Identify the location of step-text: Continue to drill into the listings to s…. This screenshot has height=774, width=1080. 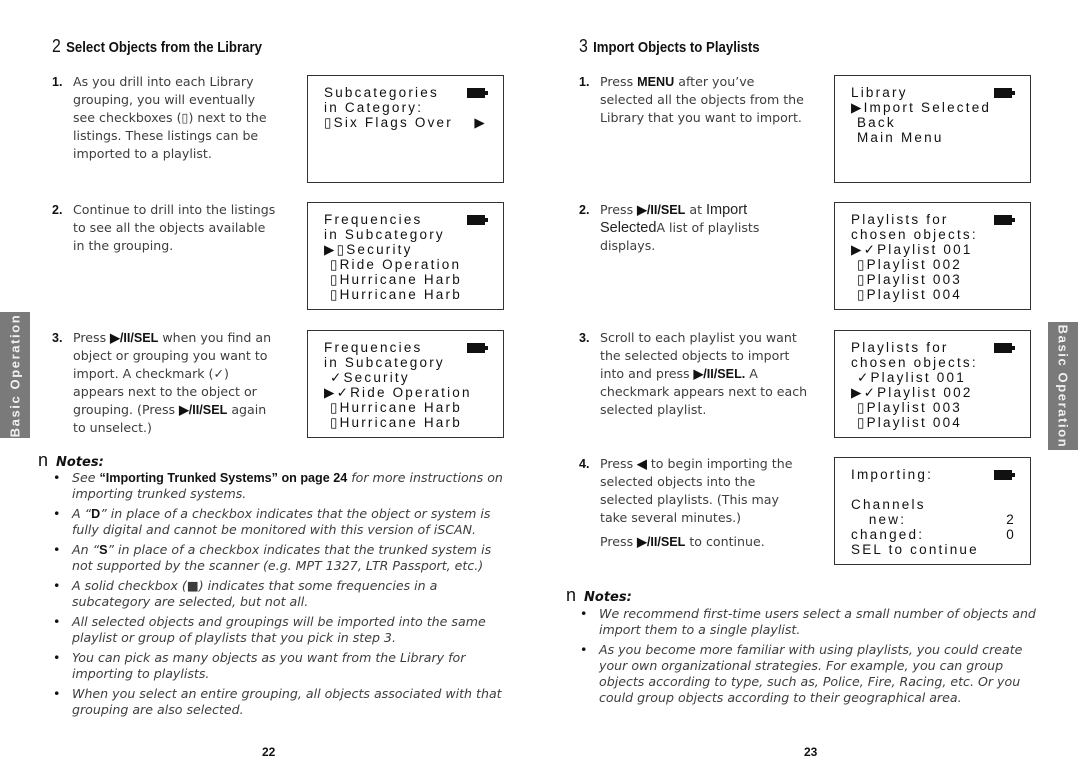
(174, 227).